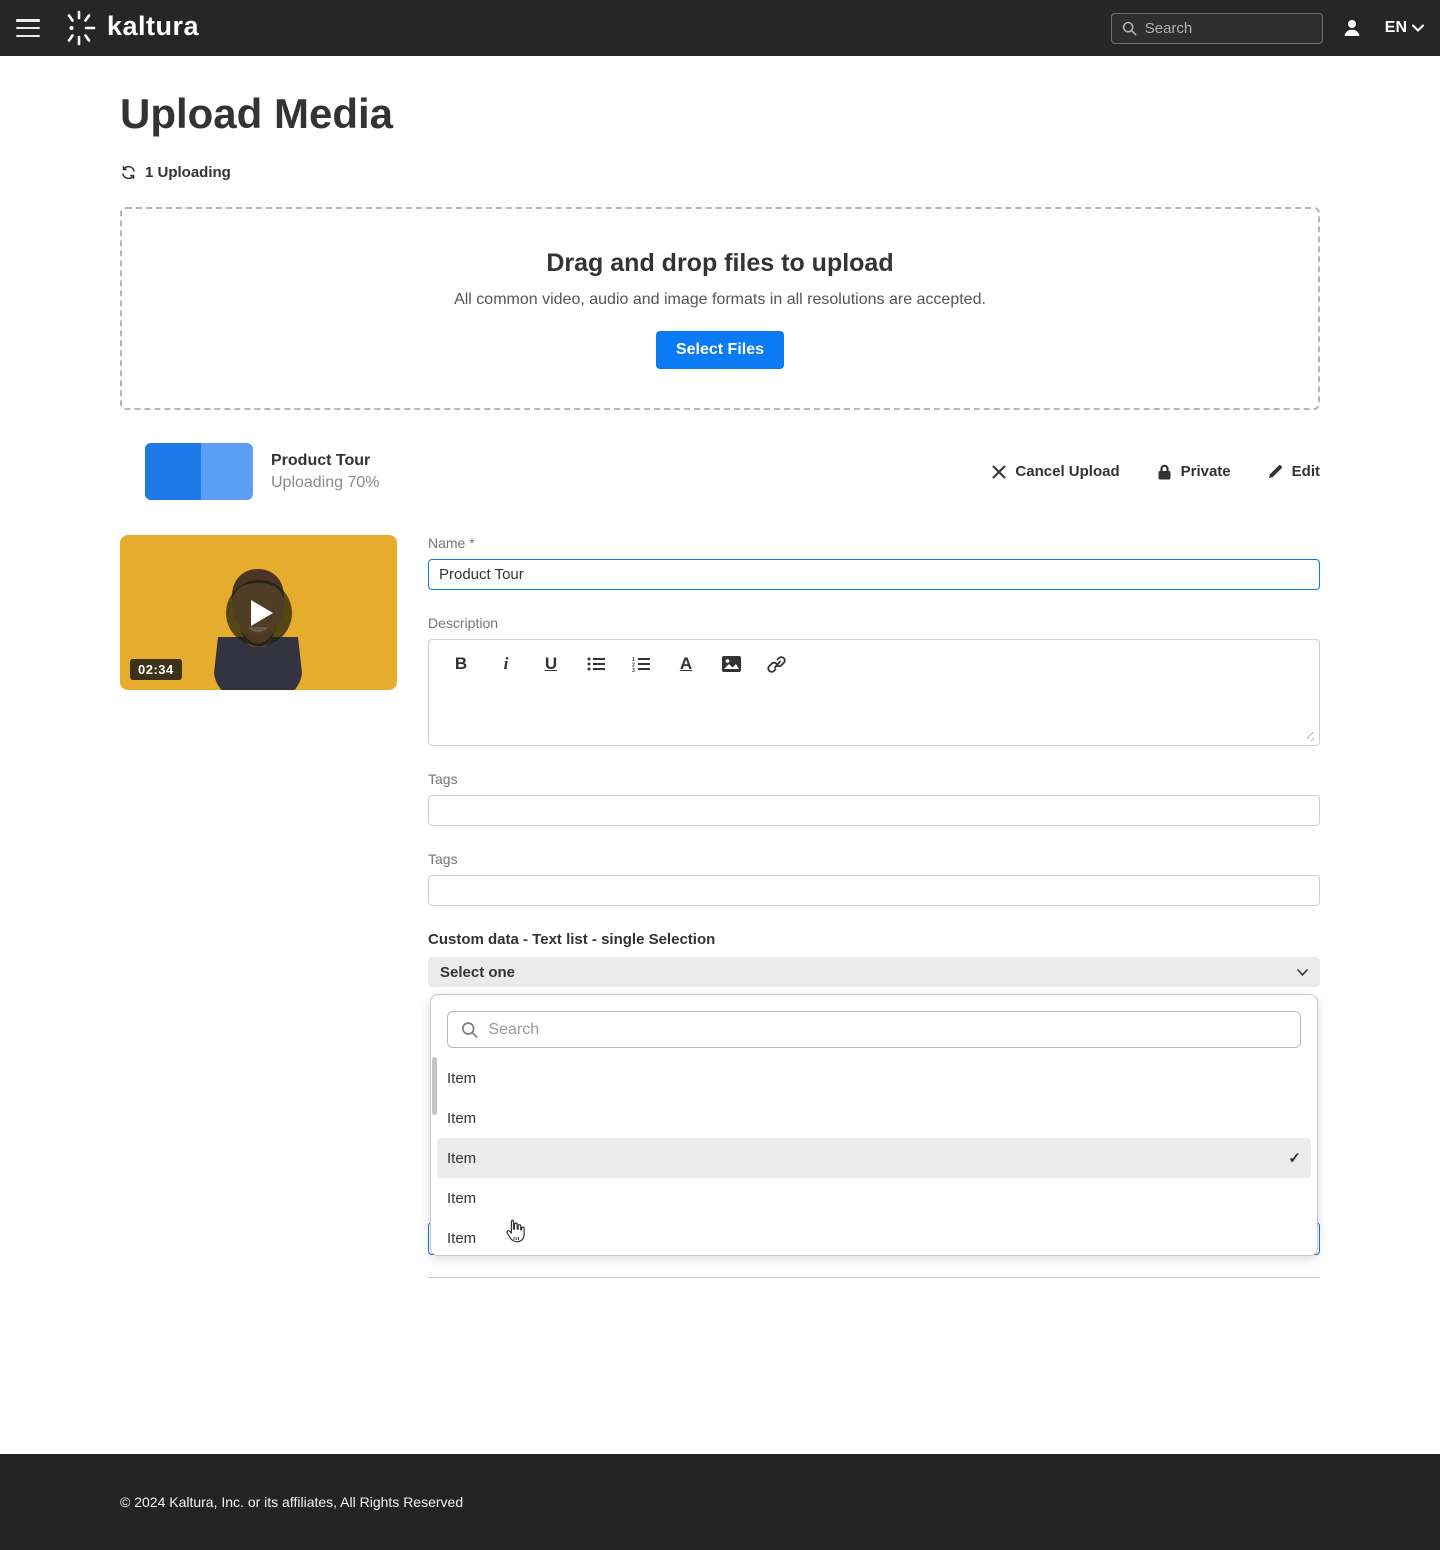 This screenshot has height=1550, width=1440. What do you see at coordinates (1275, 471) in the screenshot?
I see `pencil-icon` at bounding box center [1275, 471].